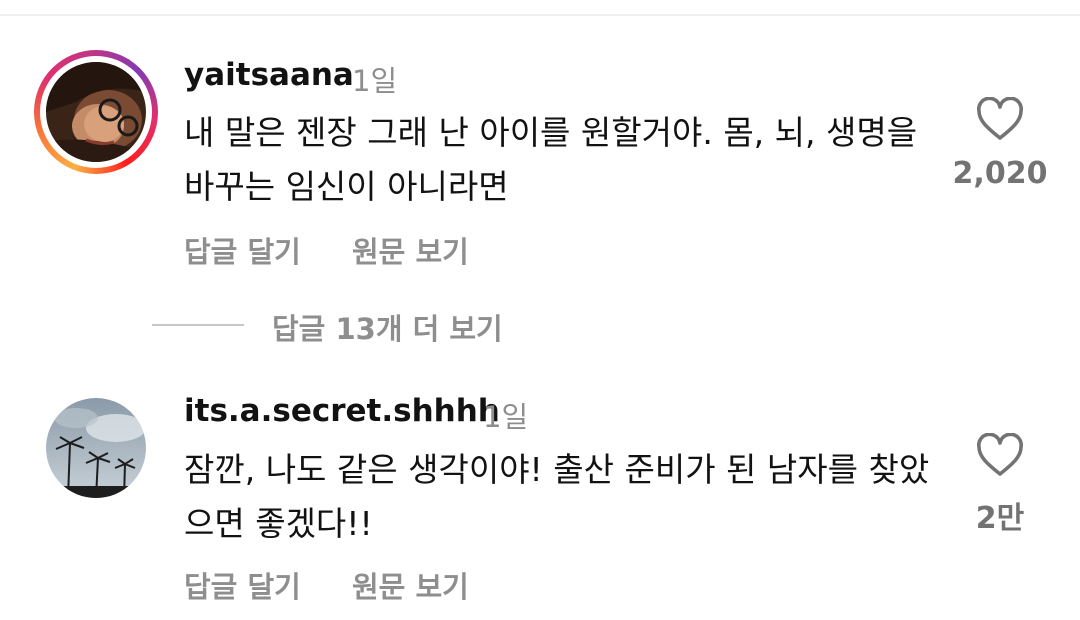 This screenshot has width=1080, height=620. Describe the element at coordinates (1000, 518) in the screenshot. I see `like-count: 2만` at that location.